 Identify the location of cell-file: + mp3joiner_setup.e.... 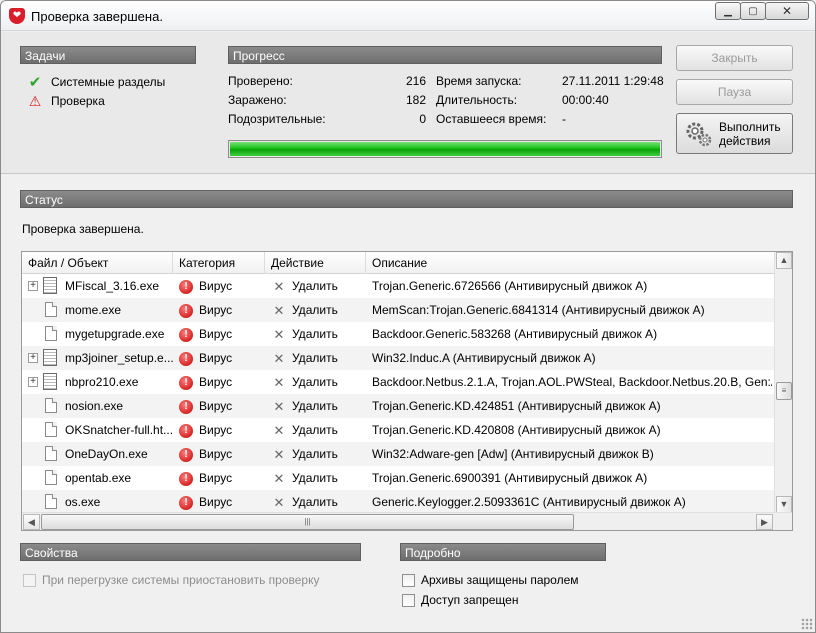
(97, 358).